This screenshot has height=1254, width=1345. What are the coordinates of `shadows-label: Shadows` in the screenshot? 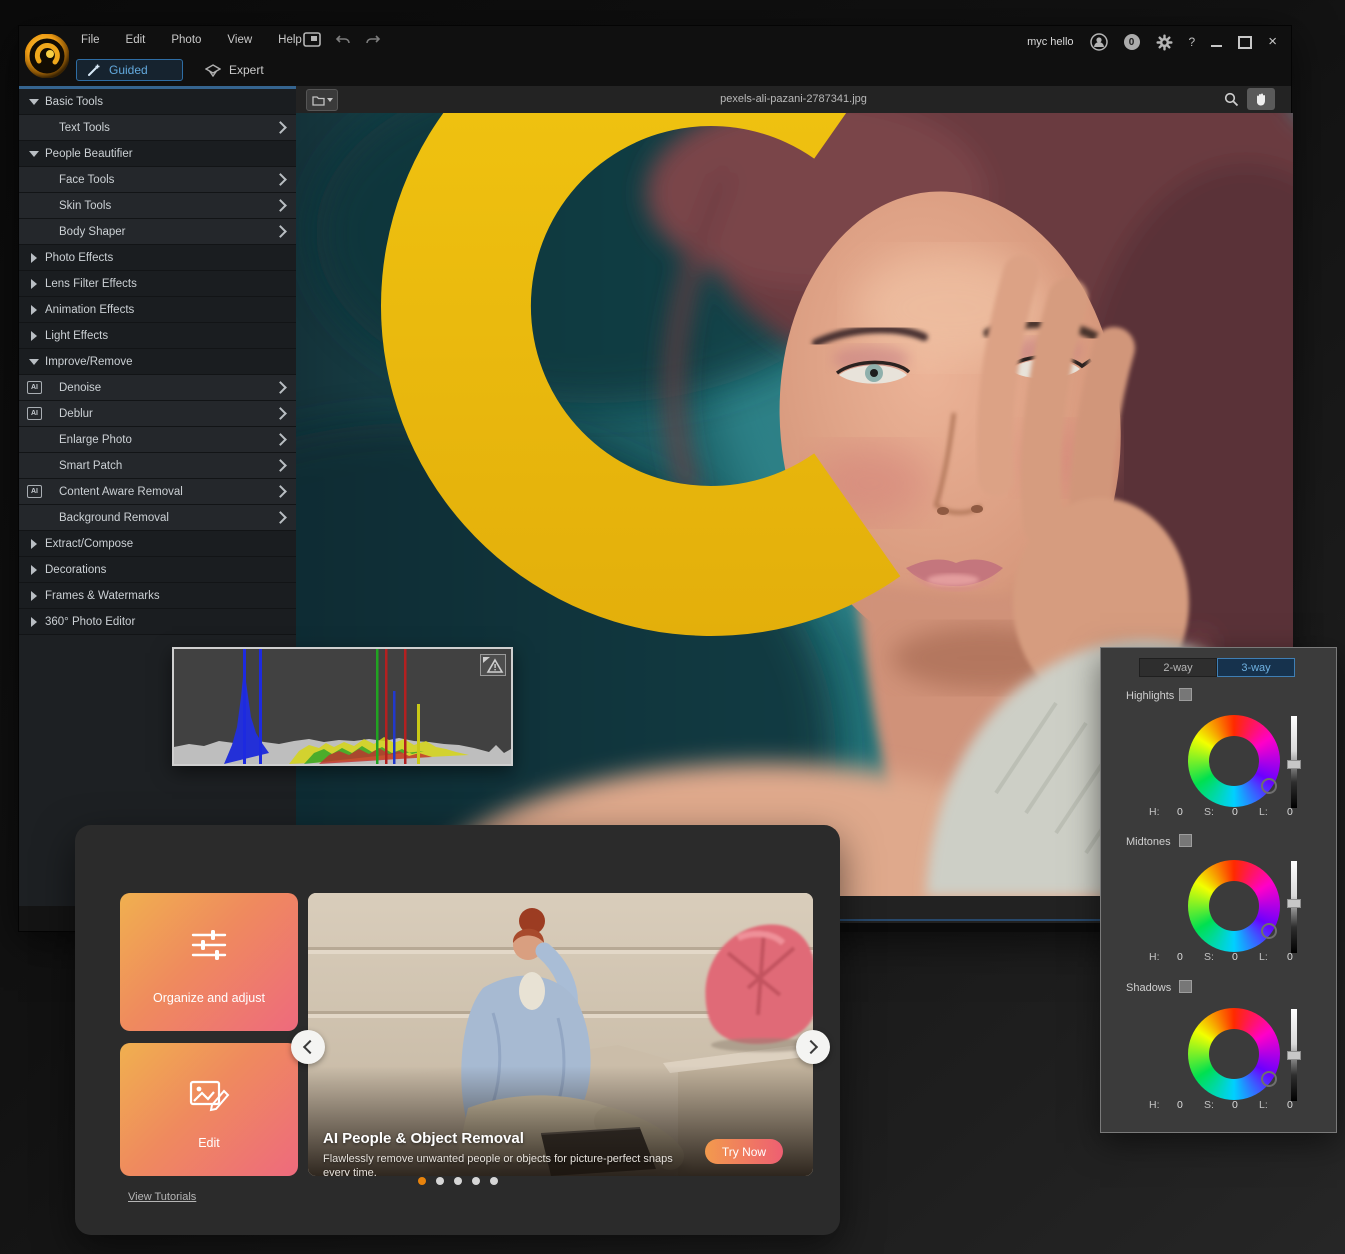 It's located at (1149, 988).